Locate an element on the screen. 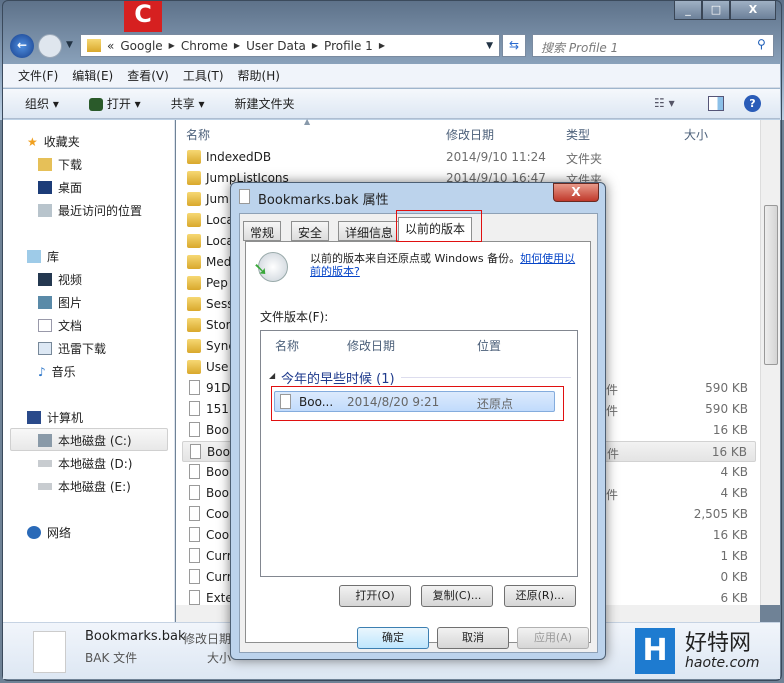 Image resolution: width=784 pixels, height=683 pixels. nav-documents: 文档 is located at coordinates (60, 325).